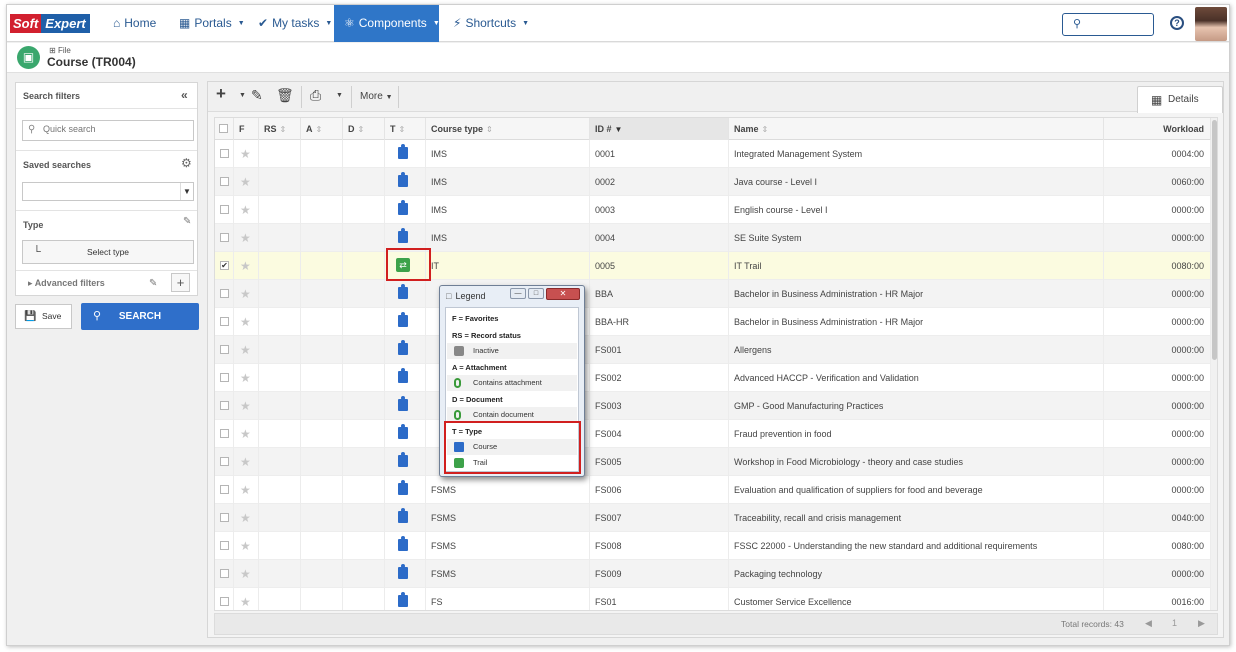  Describe the element at coordinates (713, 266) in the screenshot. I see `table-row: IT 0005 IT Trail 0080:00 ✔ ★ ⇄` at that location.